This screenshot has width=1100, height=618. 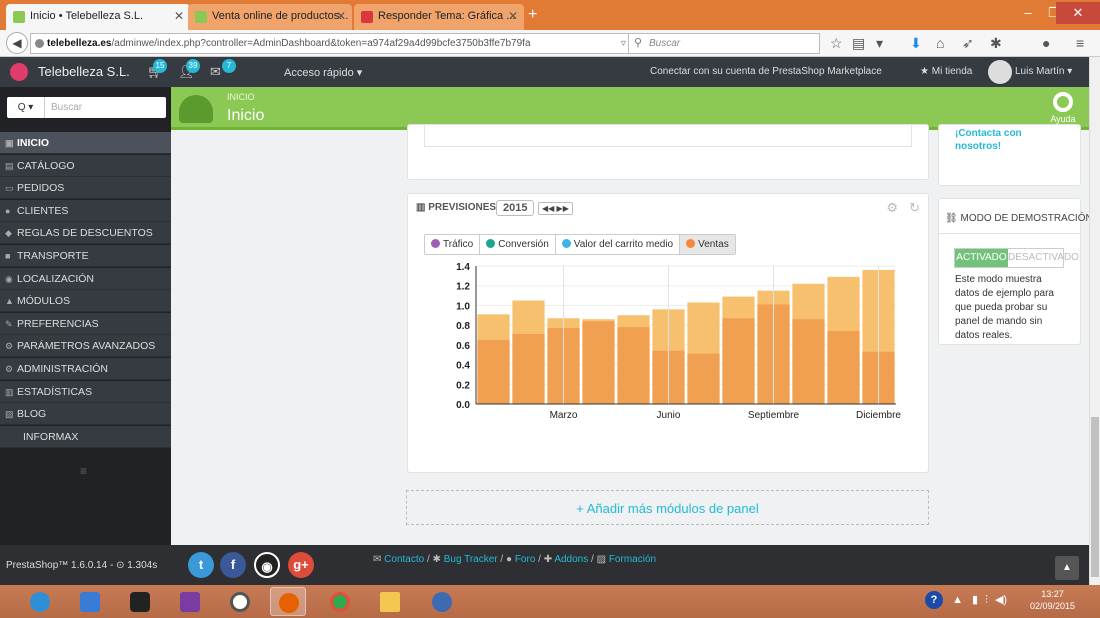 What do you see at coordinates (90, 601) in the screenshot?
I see `taskbar-rocket` at bounding box center [90, 601].